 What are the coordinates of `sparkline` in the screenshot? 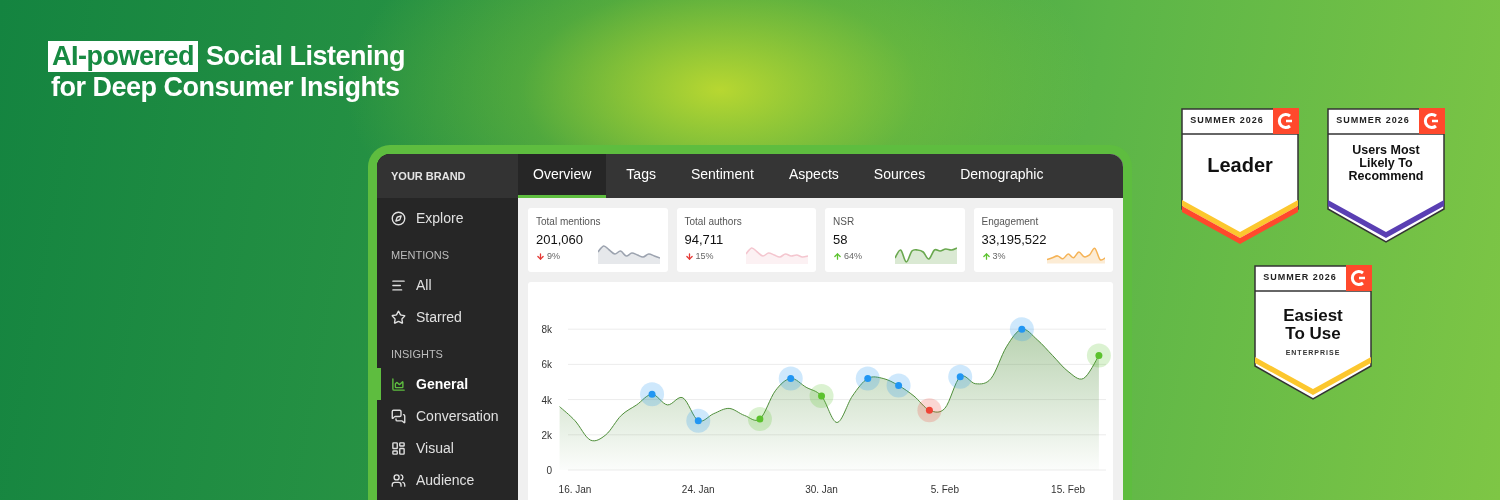 It's located at (628, 253).